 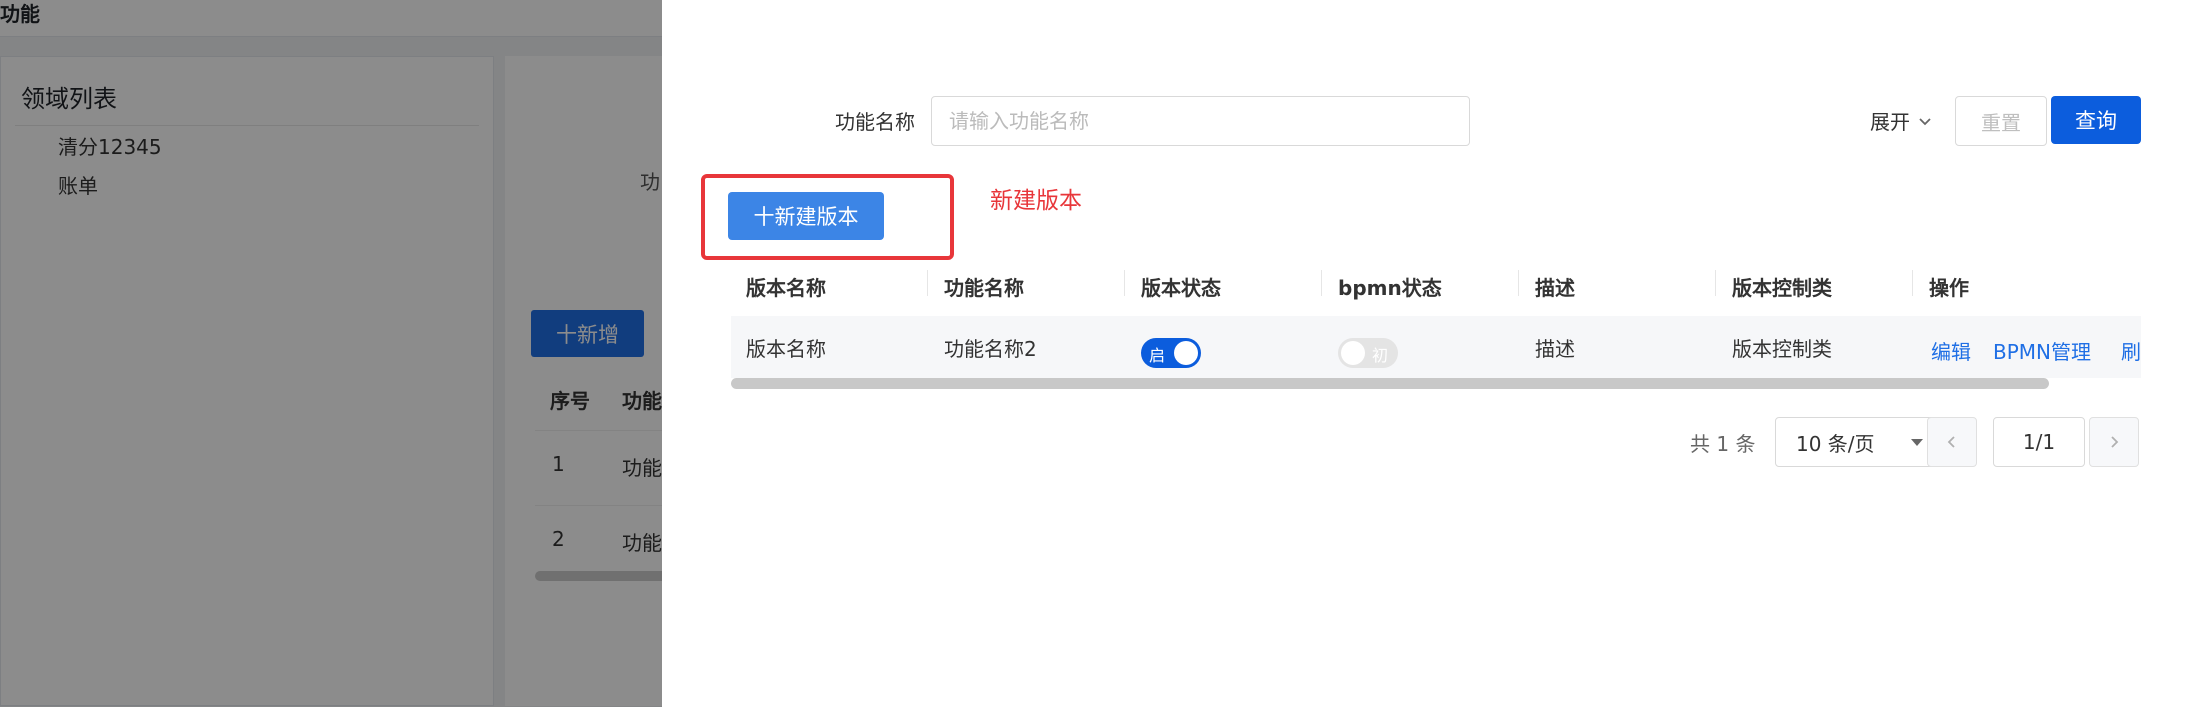 I want to click on cell-control-class: 版本控制类, so click(x=1782, y=349).